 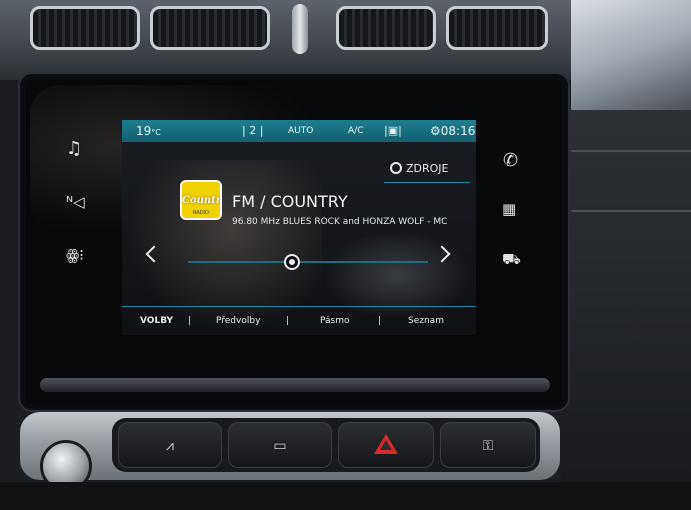 I want to click on air-vent-right-inner, so click(x=386, y=28).